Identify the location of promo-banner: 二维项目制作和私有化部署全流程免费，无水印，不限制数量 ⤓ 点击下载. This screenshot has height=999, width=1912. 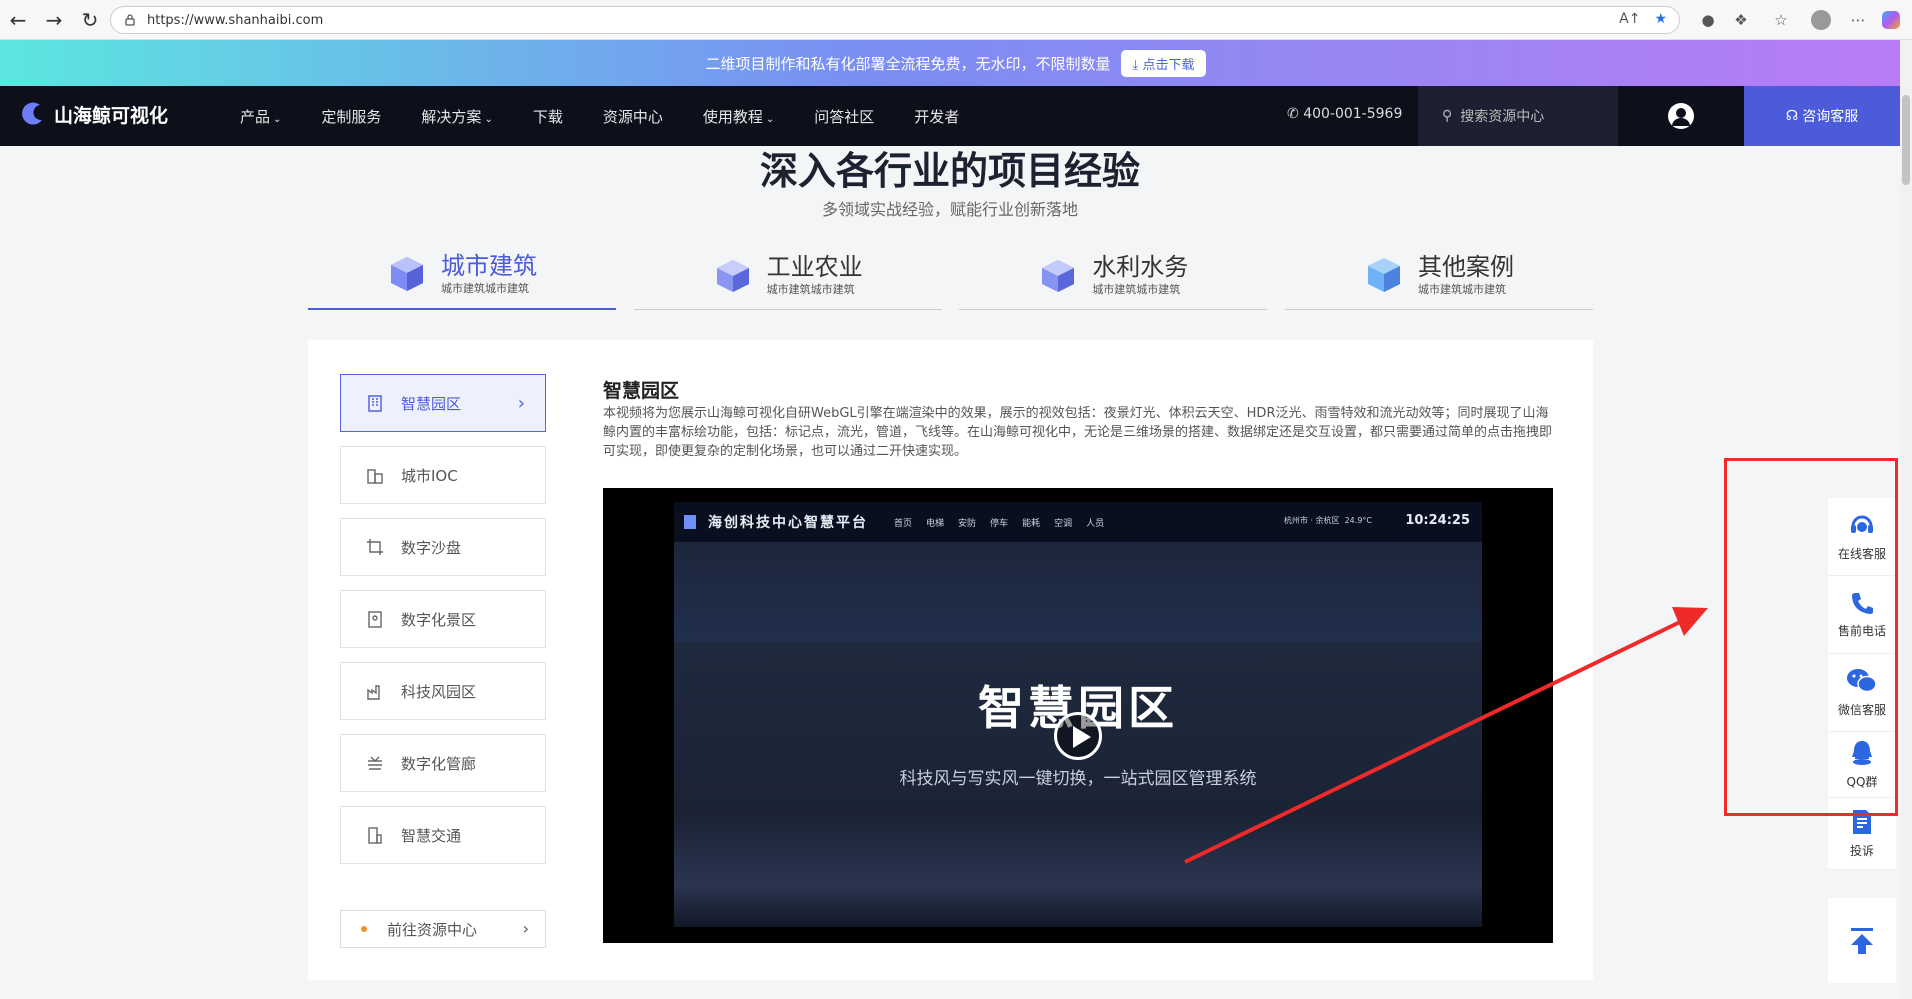
(956, 63).